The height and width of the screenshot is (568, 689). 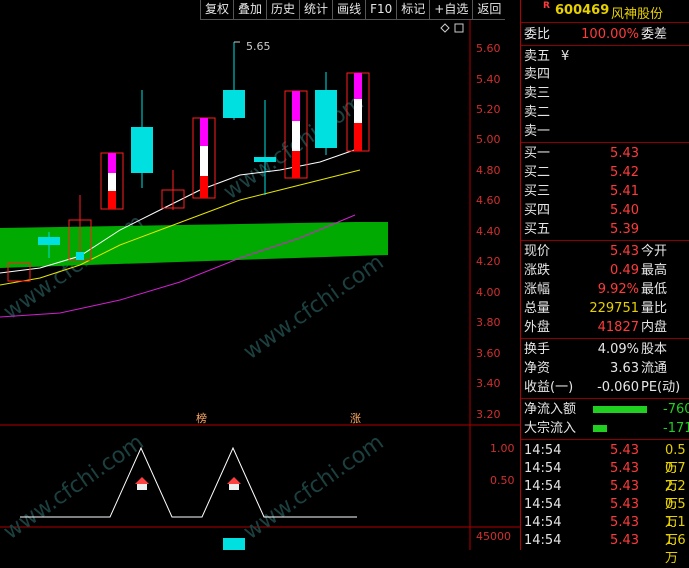 I want to click on price-tick: 4.00, so click(x=488, y=292).